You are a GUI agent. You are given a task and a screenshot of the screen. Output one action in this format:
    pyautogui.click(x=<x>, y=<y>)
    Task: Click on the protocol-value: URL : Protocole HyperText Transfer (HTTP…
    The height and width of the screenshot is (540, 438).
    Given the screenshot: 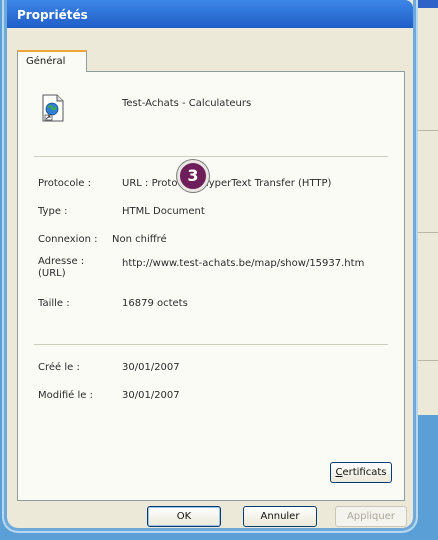 What is the action you would take?
    pyautogui.click(x=227, y=183)
    